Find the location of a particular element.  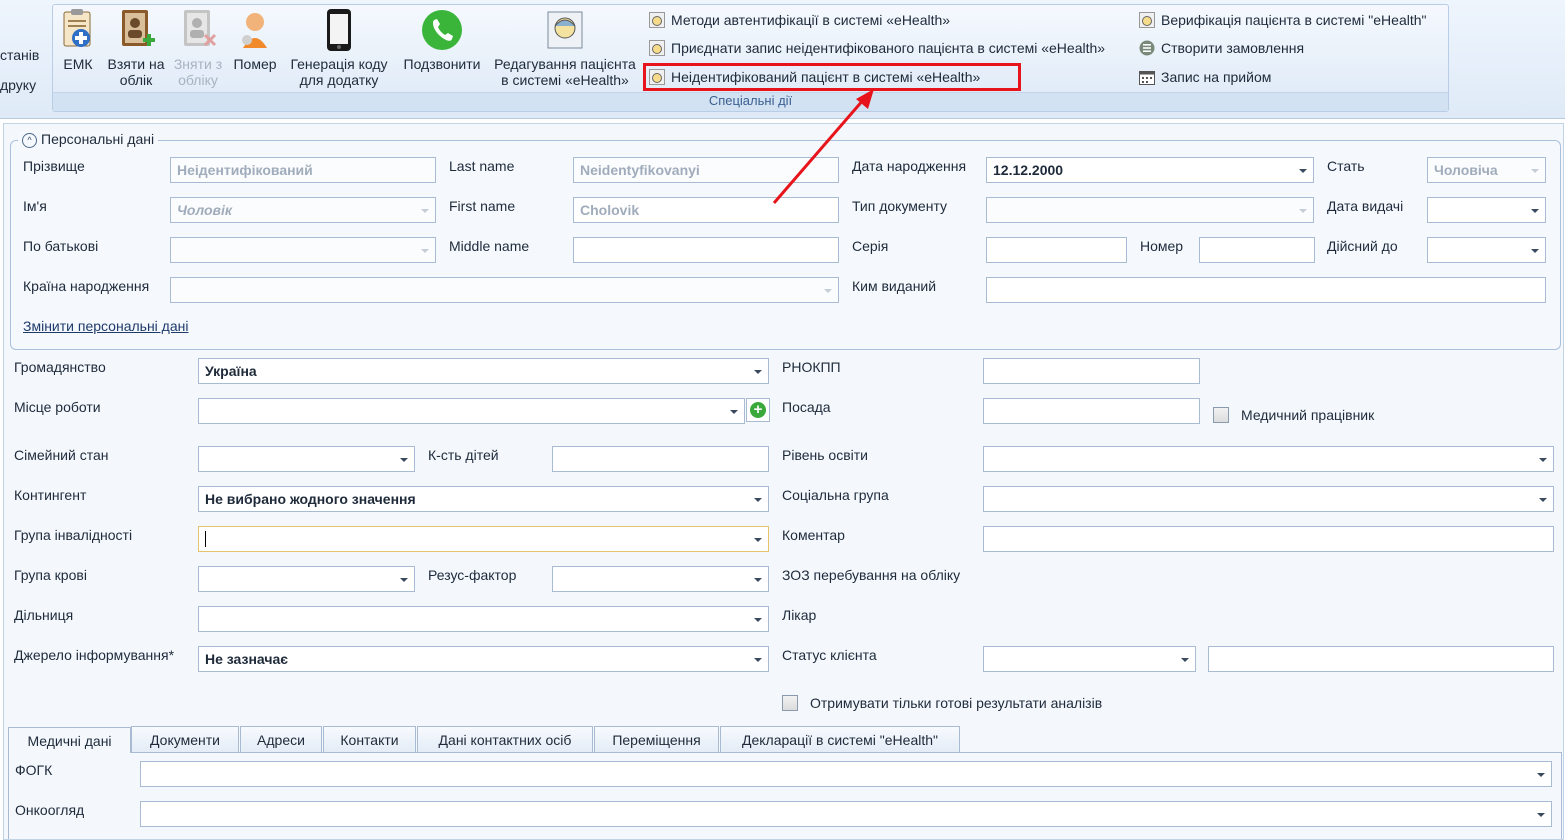

district-label: Дільниця is located at coordinates (44, 615).